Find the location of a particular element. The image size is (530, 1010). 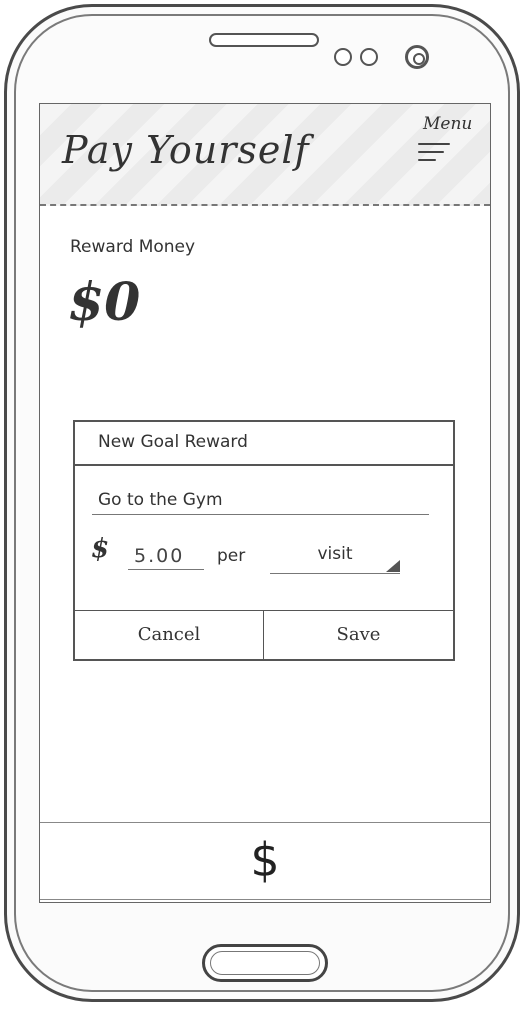

dialog-title-bar: New Goal Reward is located at coordinates (264, 444).